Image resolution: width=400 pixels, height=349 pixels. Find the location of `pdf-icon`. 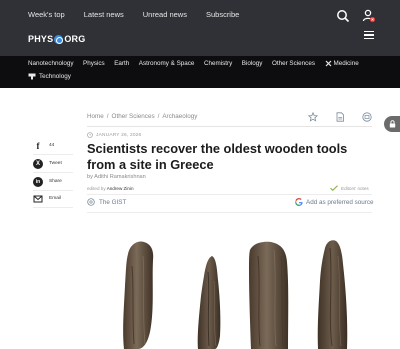

pdf-icon is located at coordinates (340, 117).